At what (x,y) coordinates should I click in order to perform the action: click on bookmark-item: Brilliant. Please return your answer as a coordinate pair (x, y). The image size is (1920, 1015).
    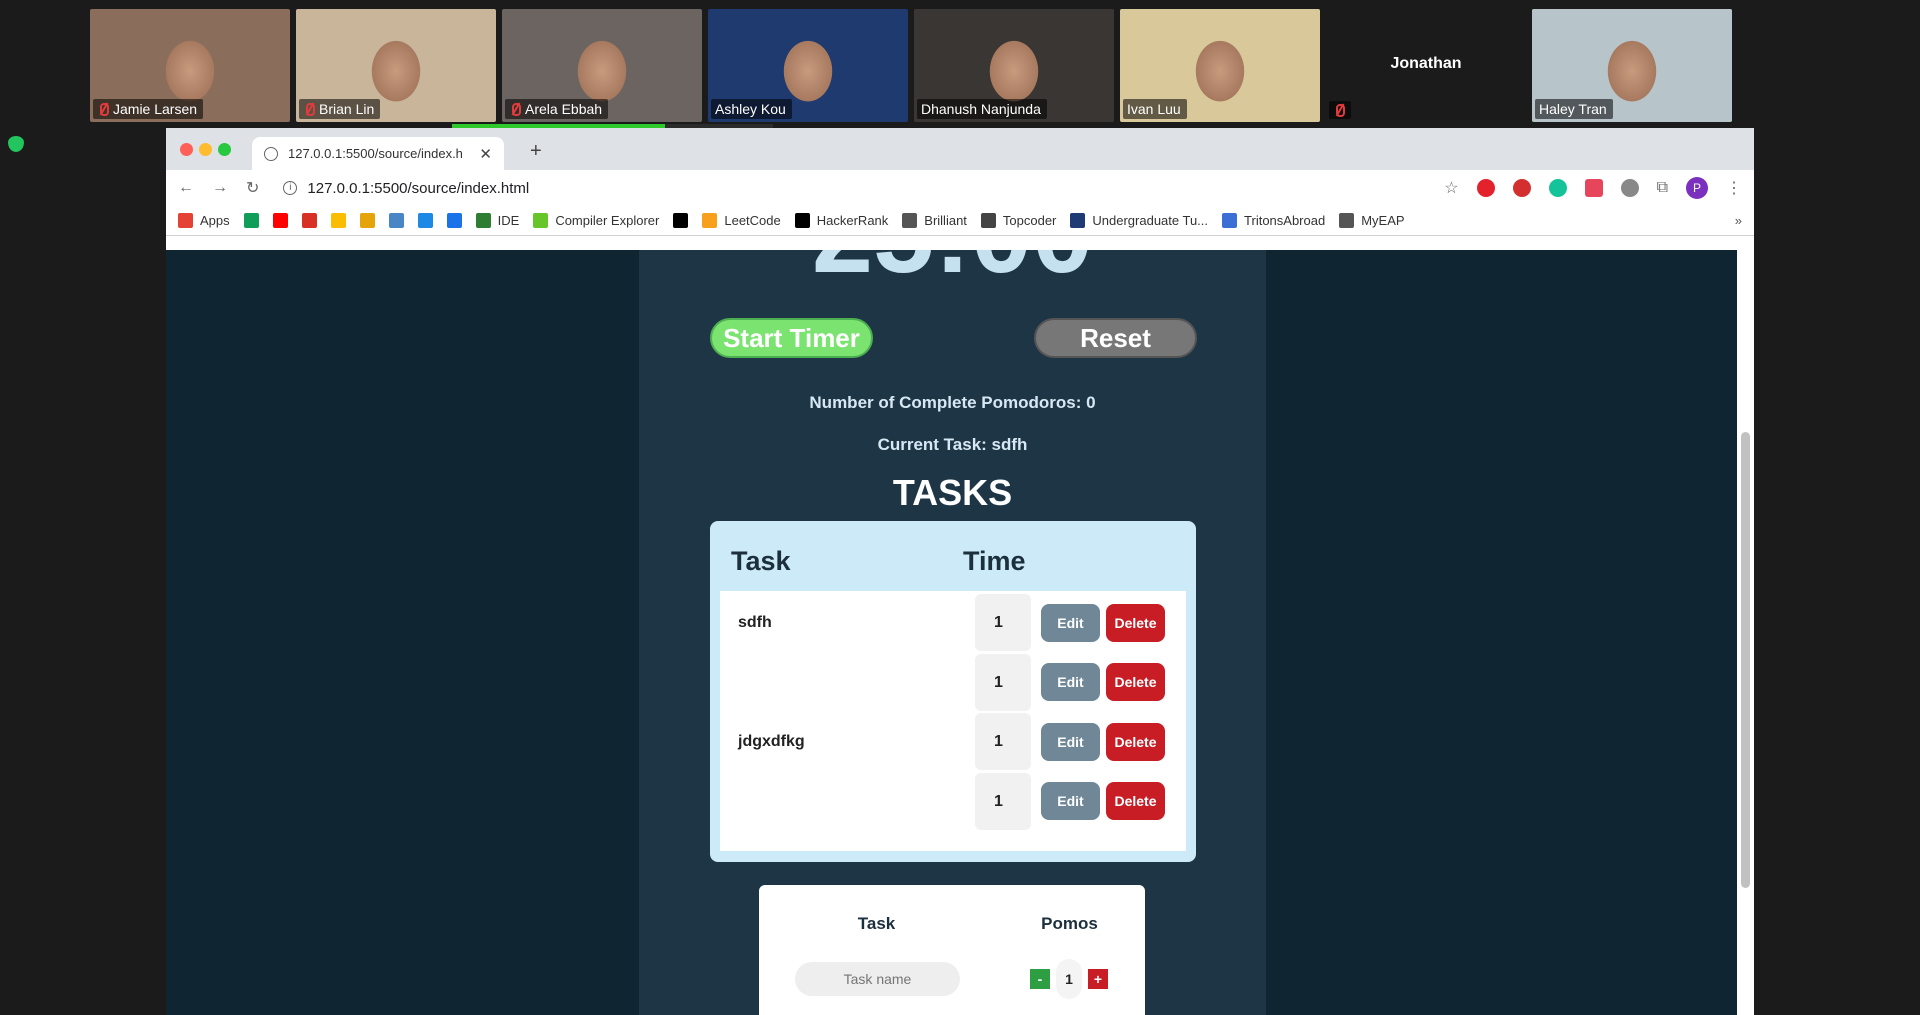
    Looking at the image, I should click on (934, 220).